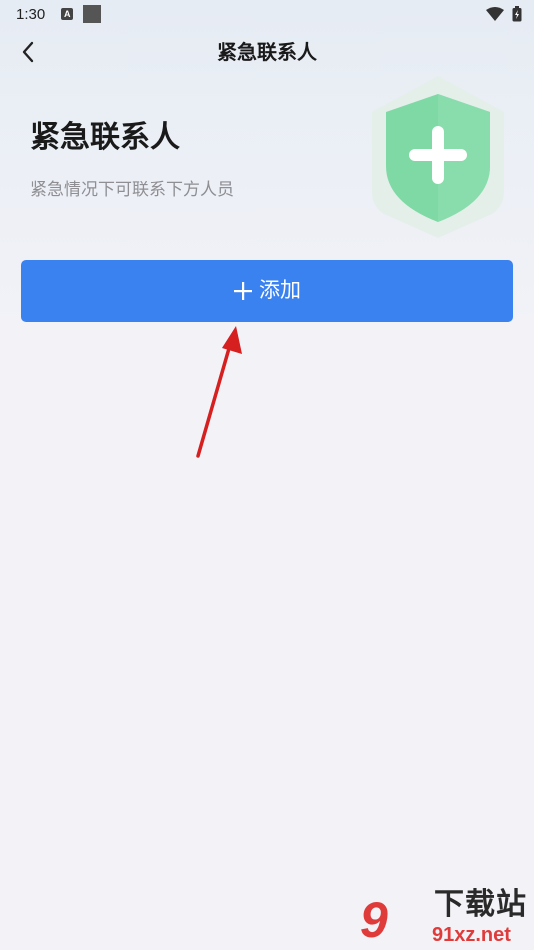 The width and height of the screenshot is (534, 950). Describe the element at coordinates (105, 137) in the screenshot. I see `hero-title: 紧急联系人` at that location.